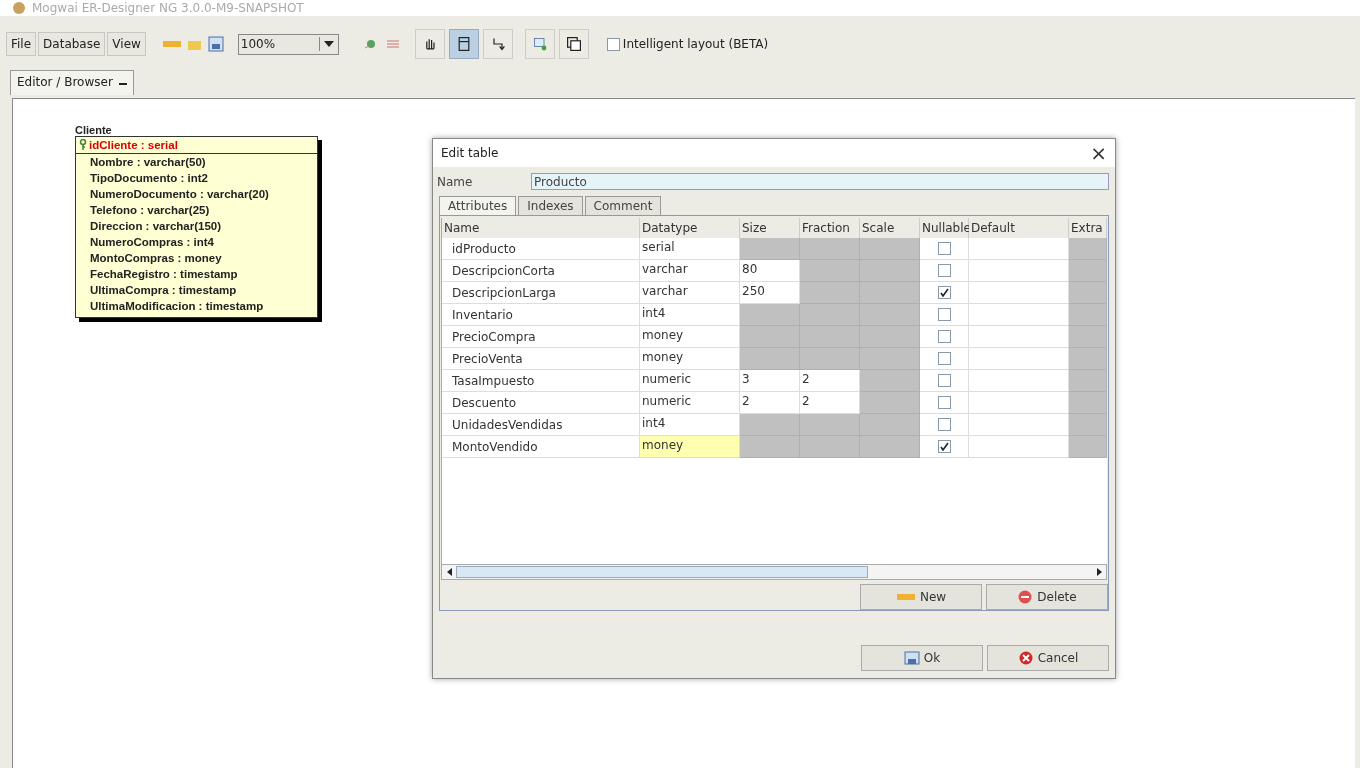  I want to click on entity-attribute: FechaRegistro : timestamp, so click(164, 274).